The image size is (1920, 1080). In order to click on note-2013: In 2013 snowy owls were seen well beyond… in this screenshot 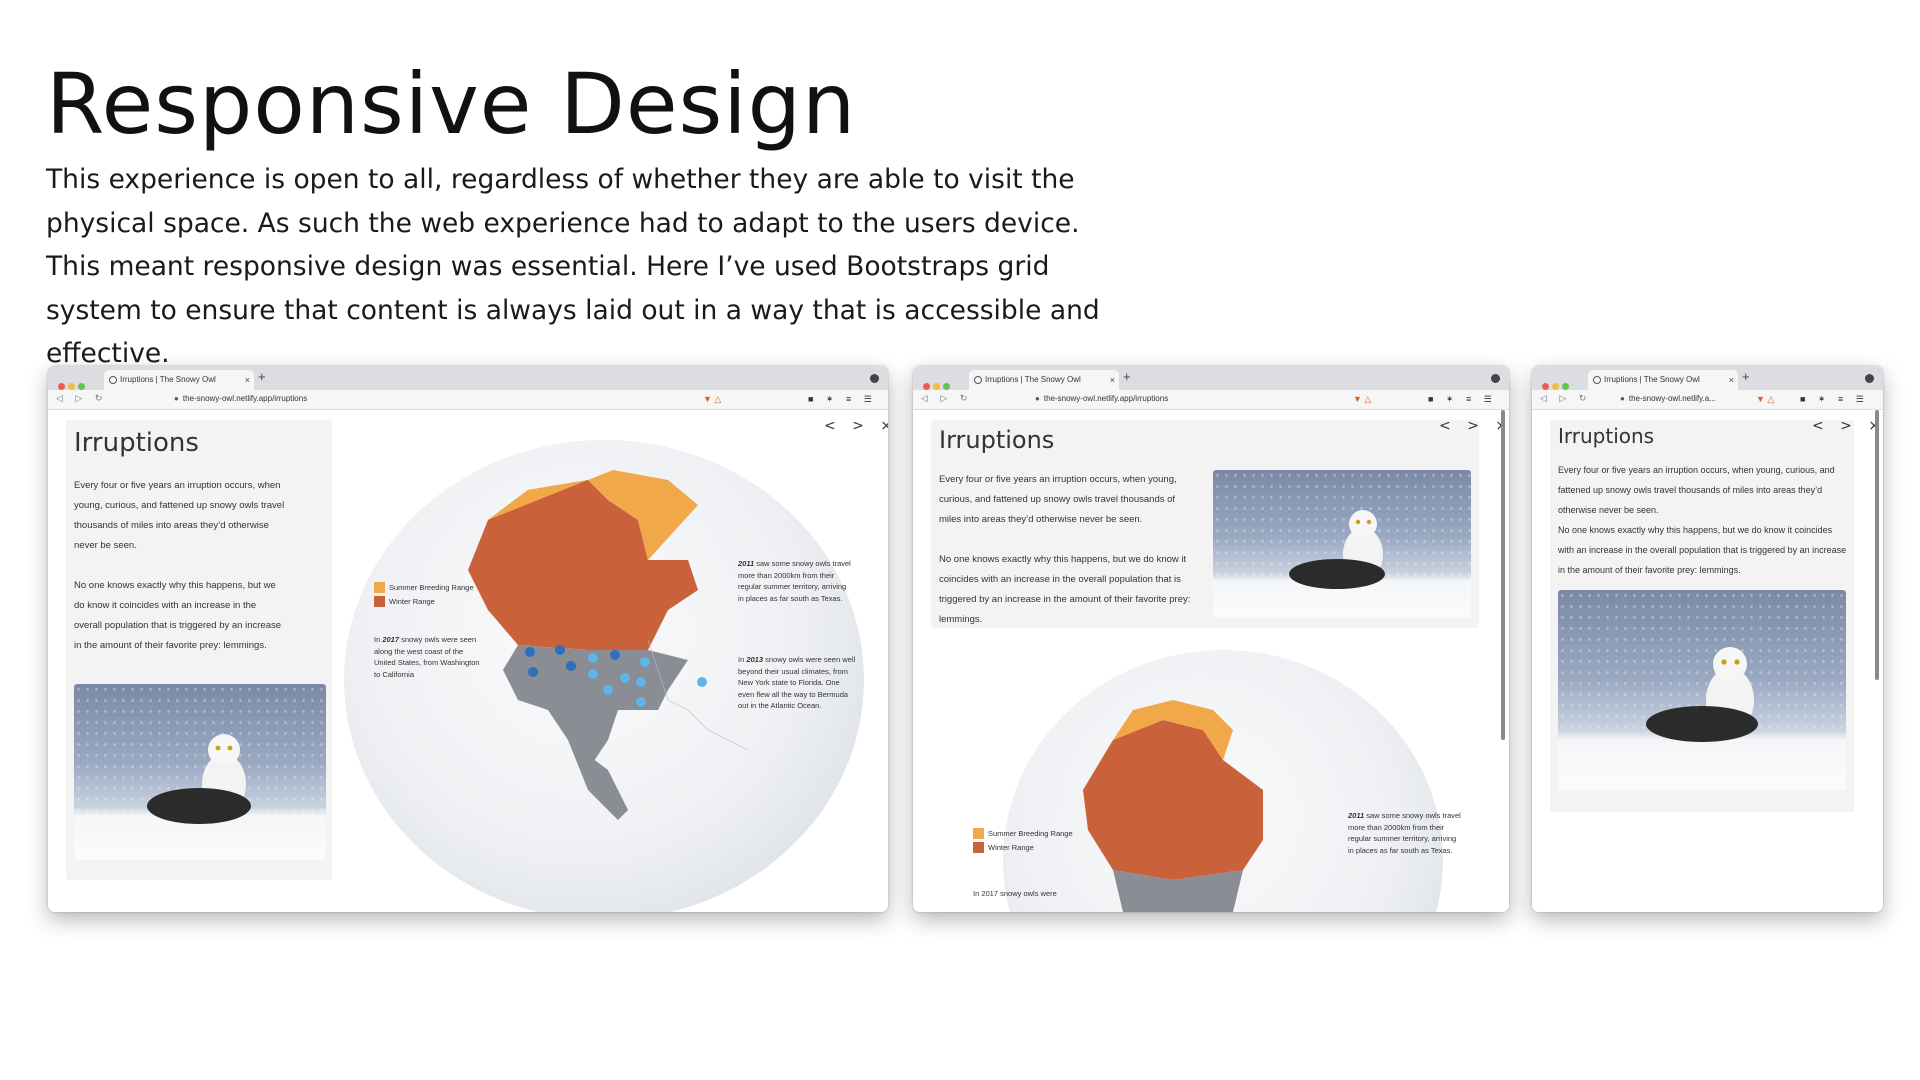, I will do `click(797, 682)`.